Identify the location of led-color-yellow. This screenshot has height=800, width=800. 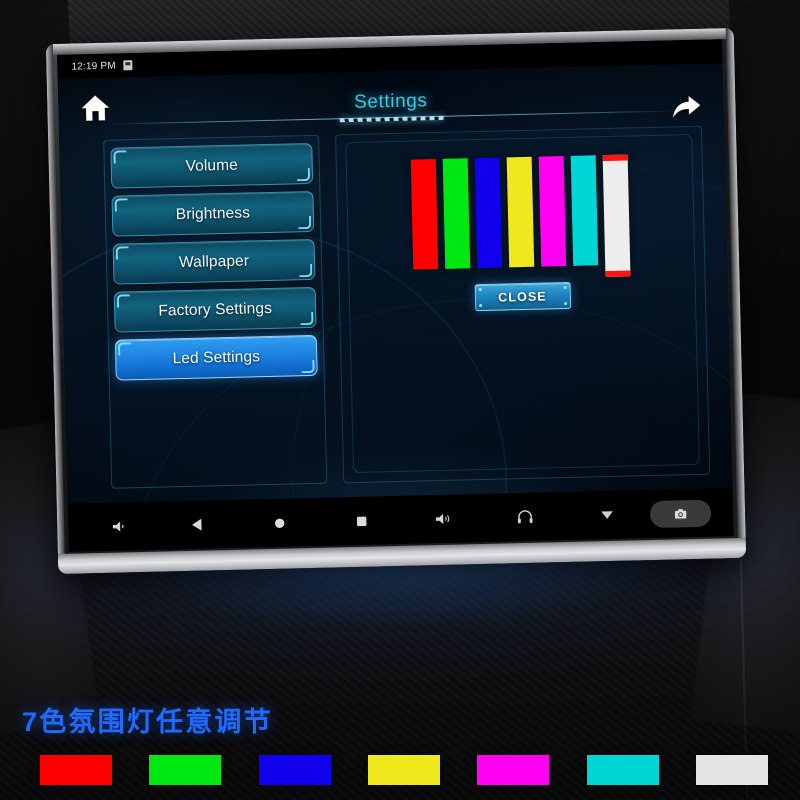
(520, 212).